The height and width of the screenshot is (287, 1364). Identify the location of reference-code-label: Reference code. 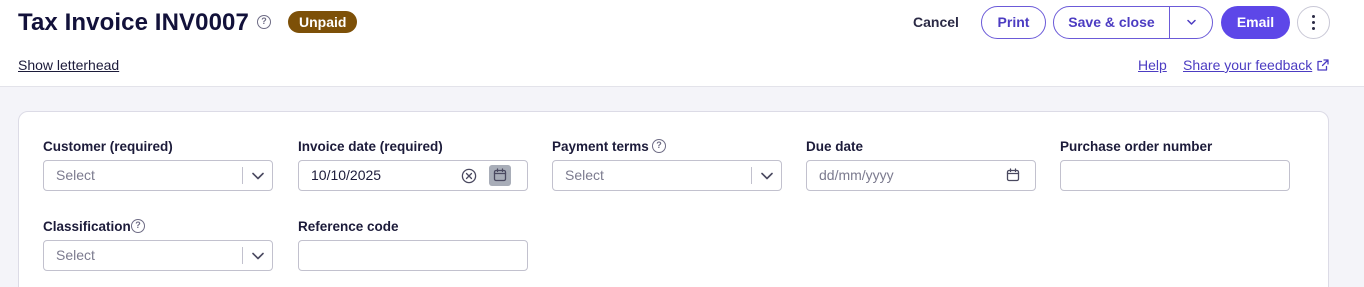
(348, 226).